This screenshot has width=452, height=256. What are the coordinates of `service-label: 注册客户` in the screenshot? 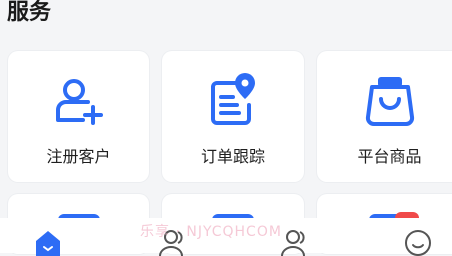 It's located at (78, 156).